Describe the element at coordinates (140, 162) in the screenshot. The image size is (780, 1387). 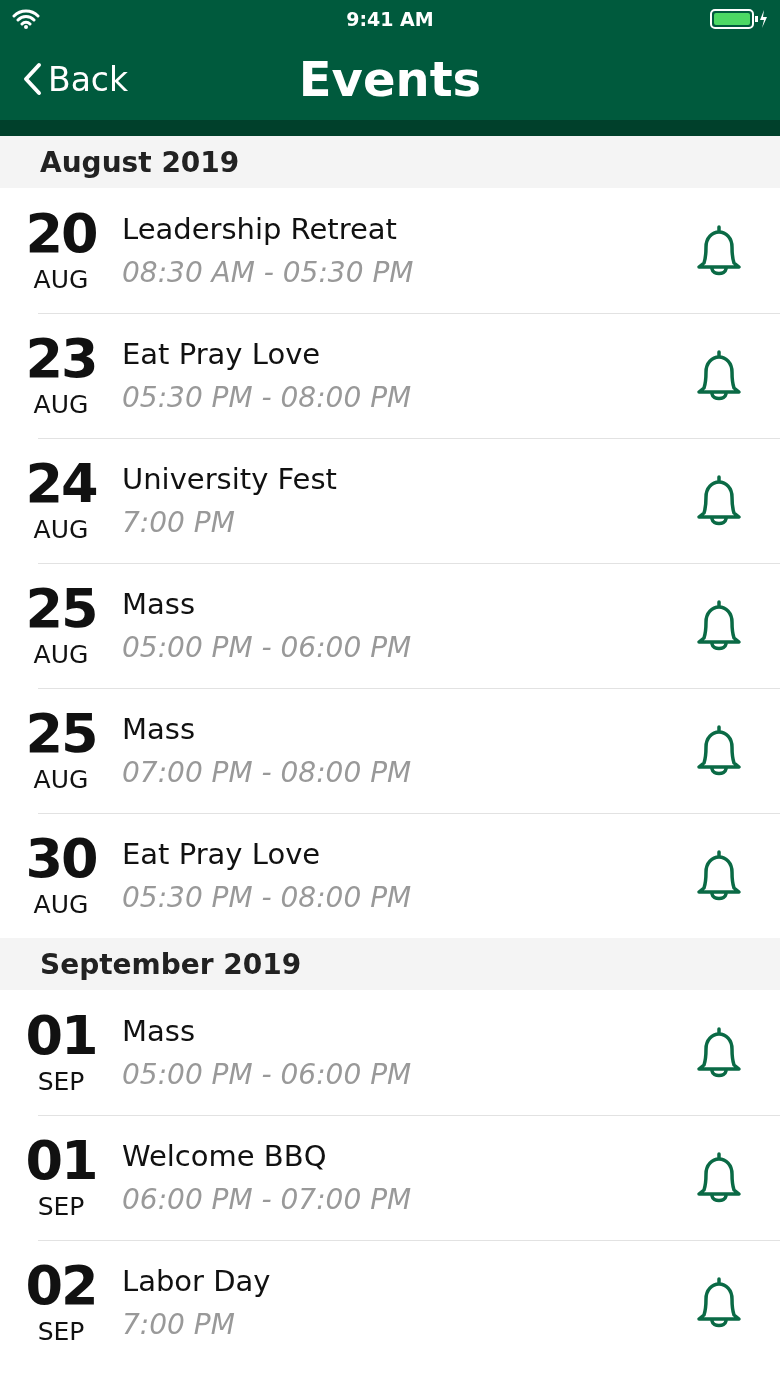
I see `section-header: August 2019` at that location.